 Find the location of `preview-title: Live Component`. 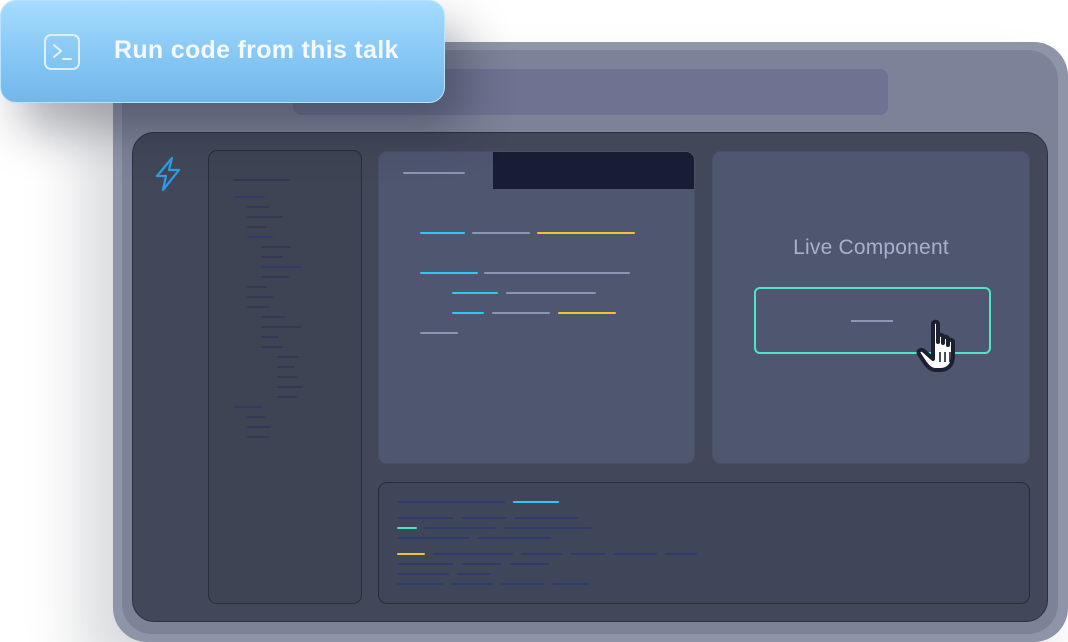

preview-title: Live Component is located at coordinates (871, 247).